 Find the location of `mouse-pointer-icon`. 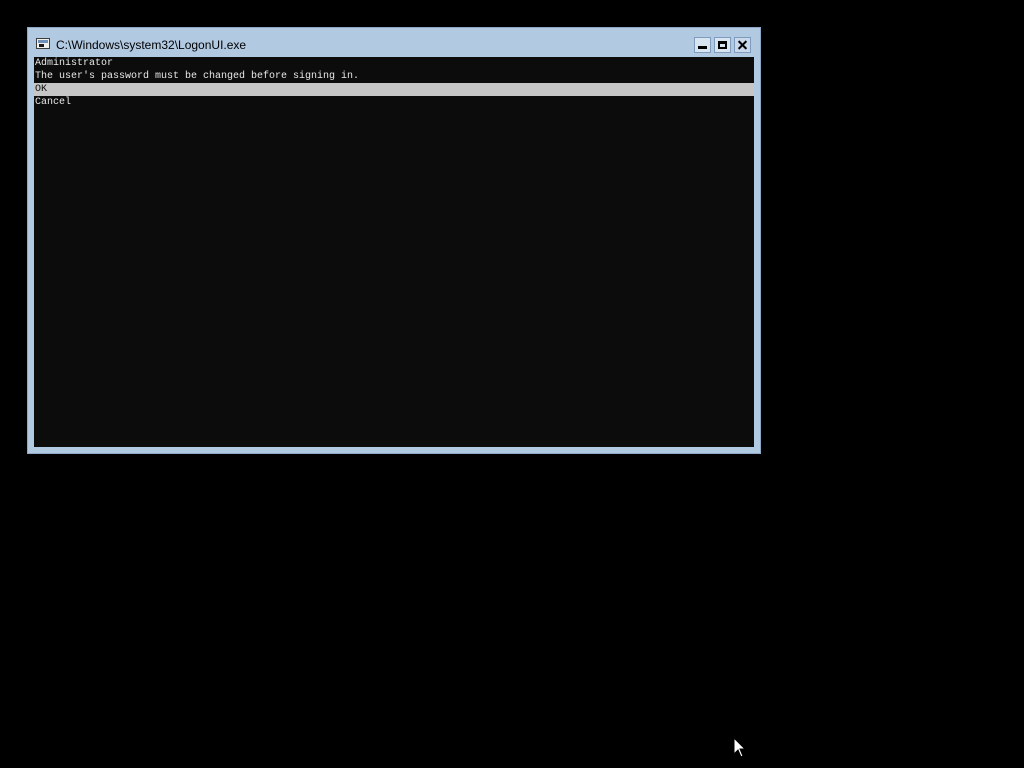

mouse-pointer-icon is located at coordinates (740, 747).